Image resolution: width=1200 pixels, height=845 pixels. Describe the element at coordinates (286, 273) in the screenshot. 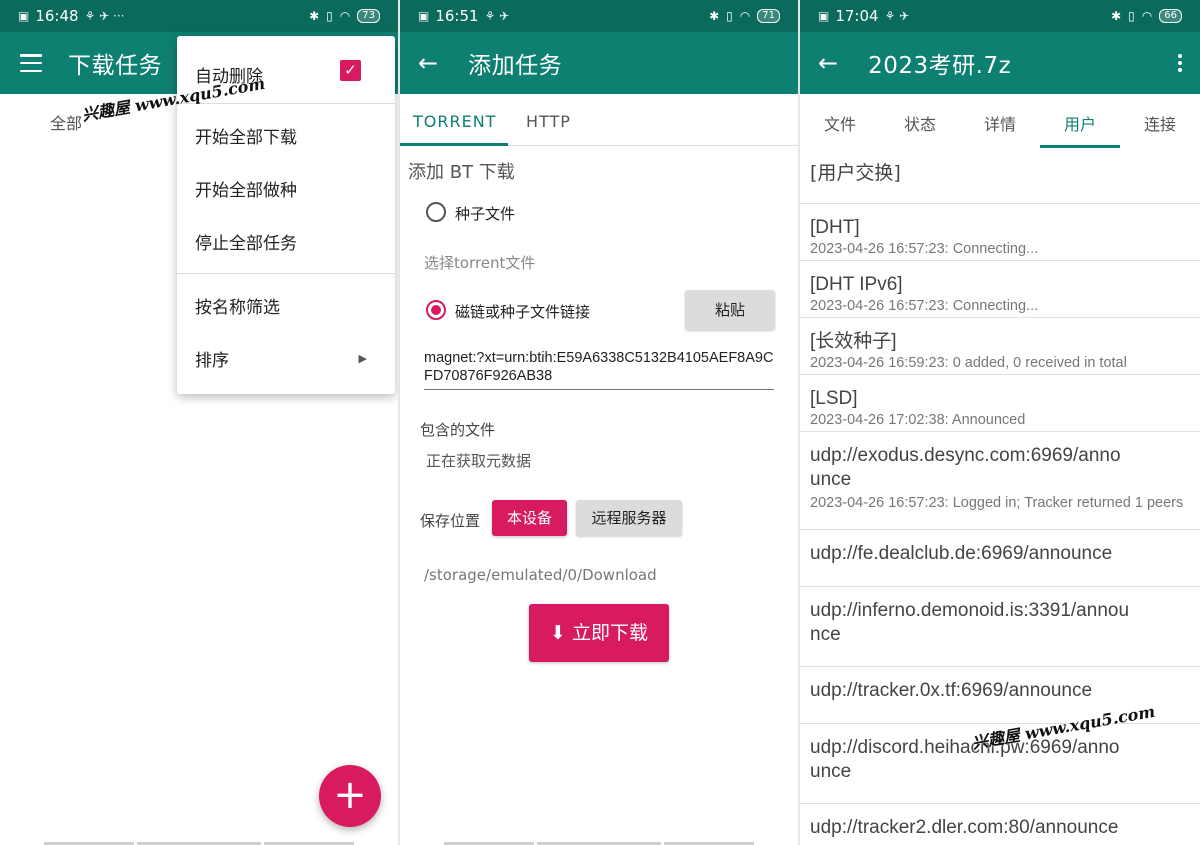

I see `menu-divider` at that location.